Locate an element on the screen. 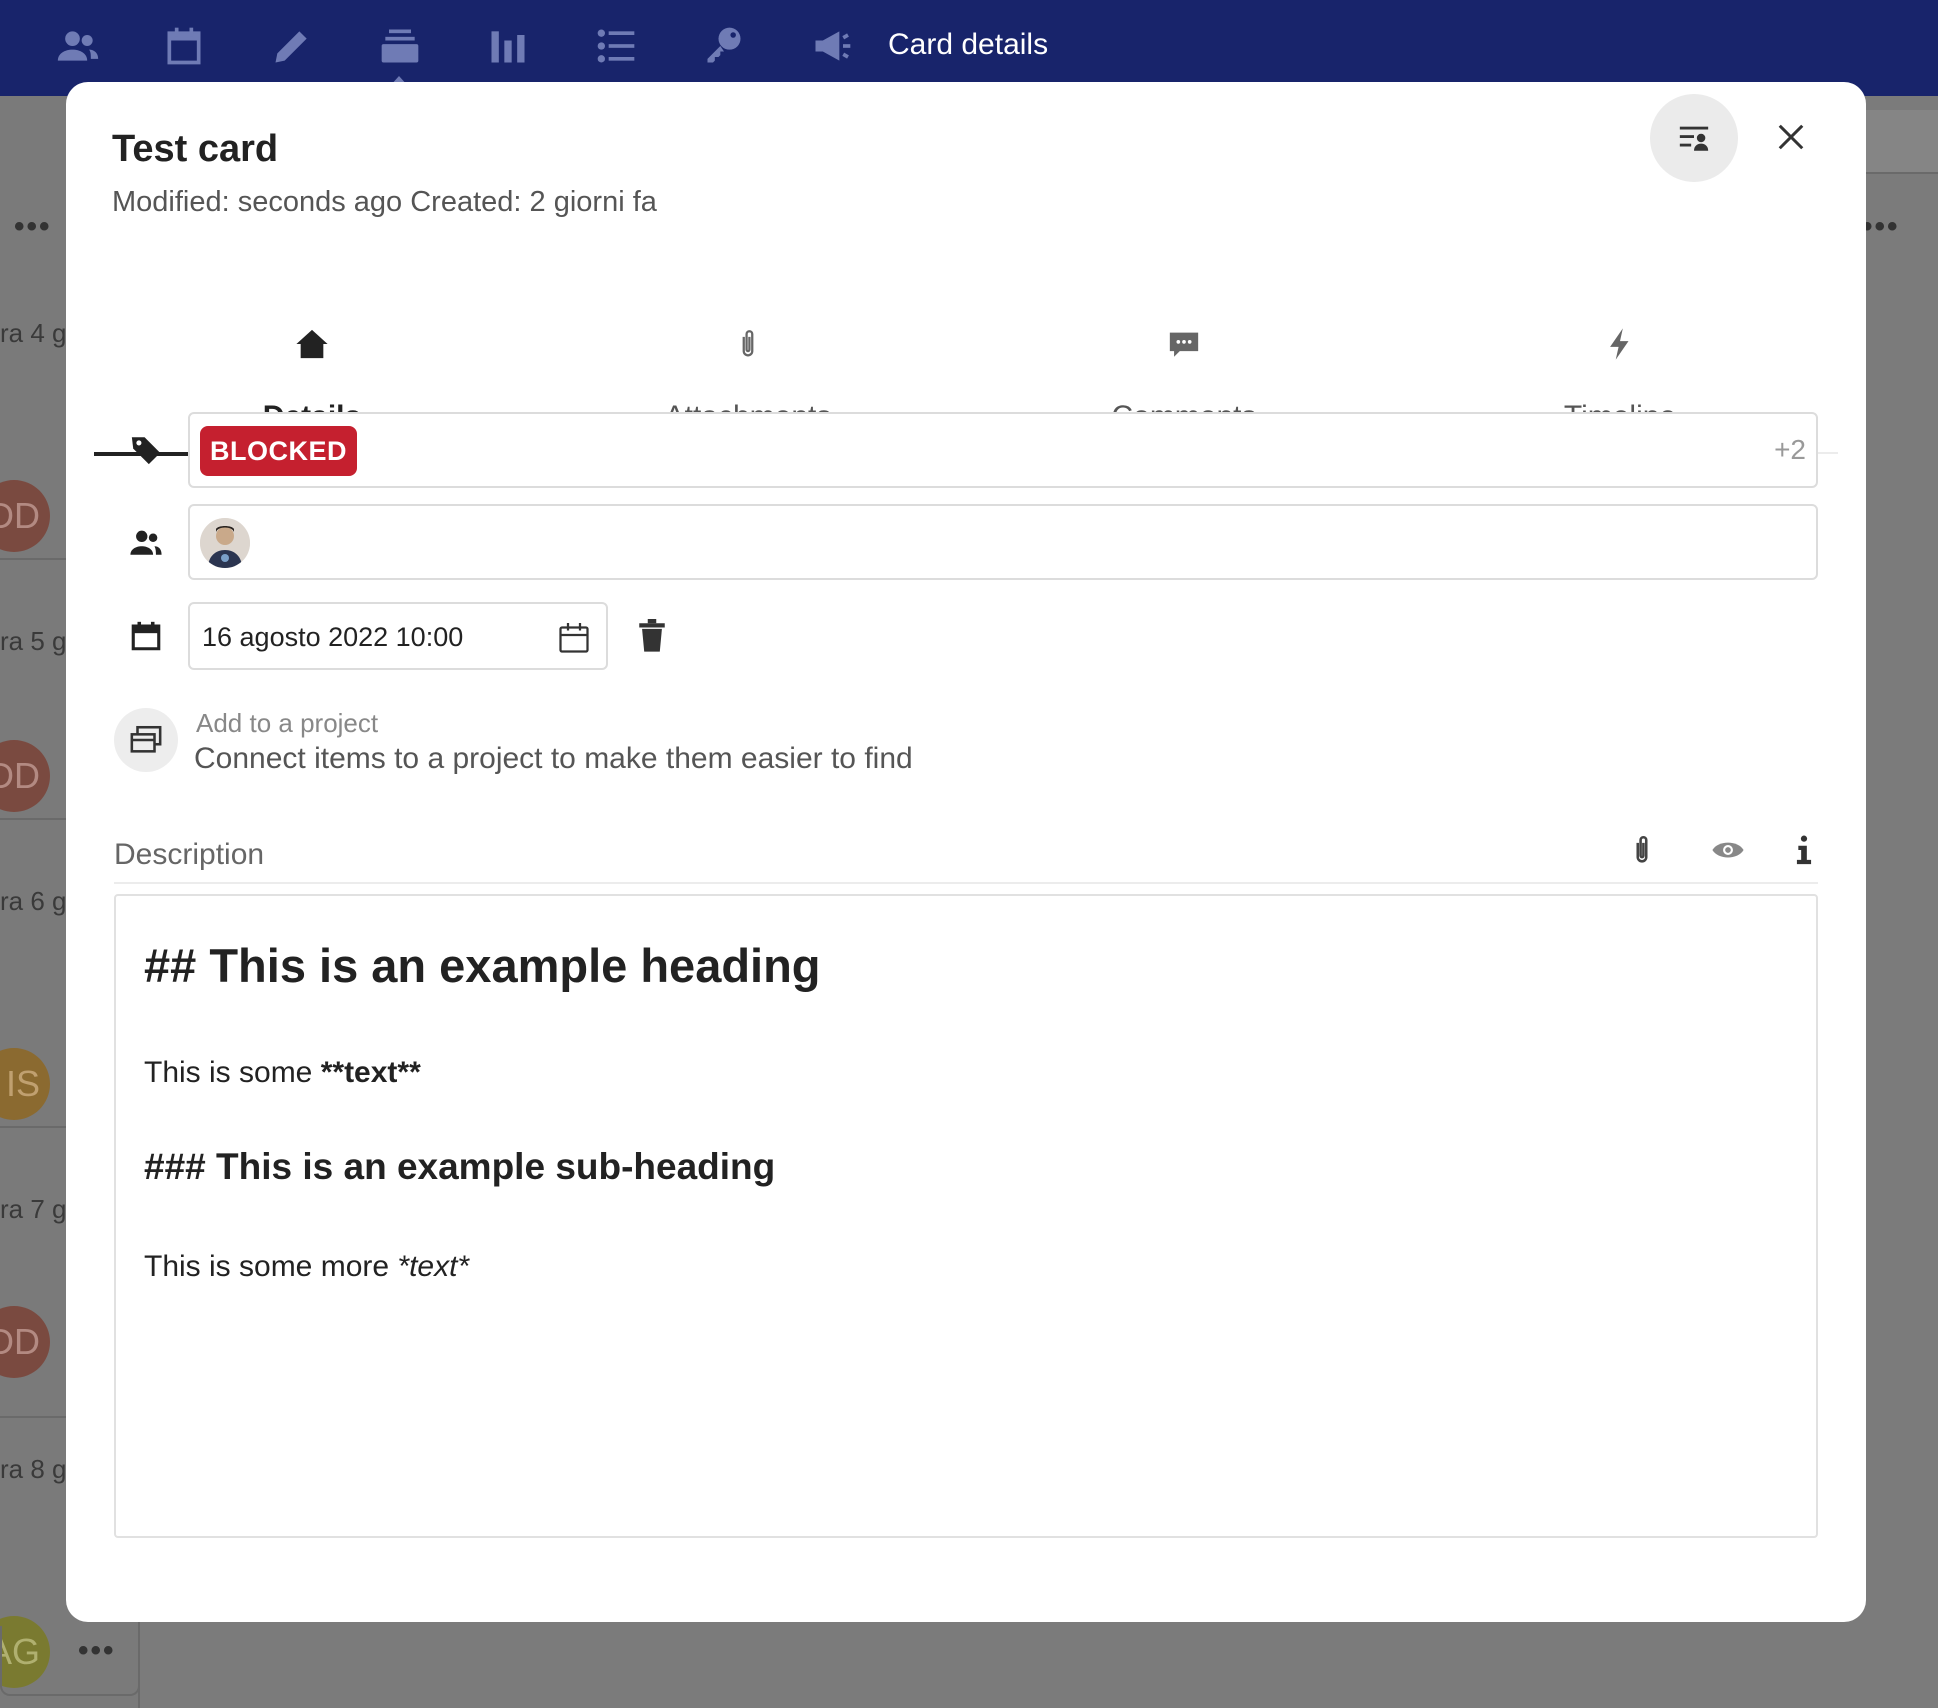 The height and width of the screenshot is (1708, 1938). sidebar-toggle-icon is located at coordinates (1694, 138).